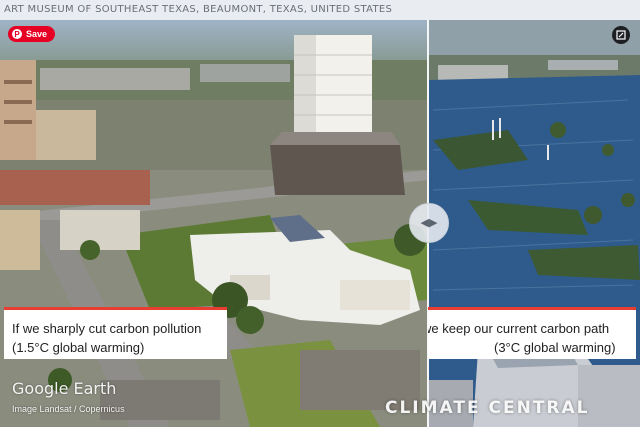 Image resolution: width=640 pixels, height=427 pixels. I want to click on pinterest-save-button: P Save, so click(32, 34).